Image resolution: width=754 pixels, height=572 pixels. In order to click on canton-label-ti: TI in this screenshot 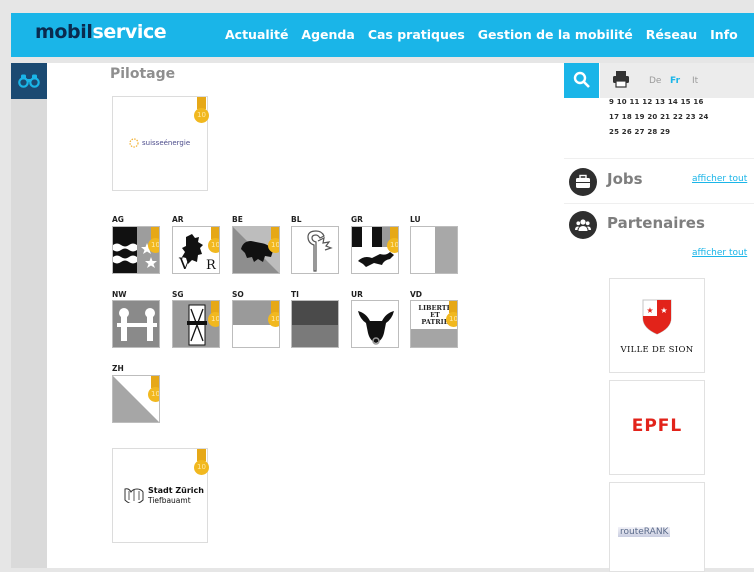, I will do `click(295, 294)`.